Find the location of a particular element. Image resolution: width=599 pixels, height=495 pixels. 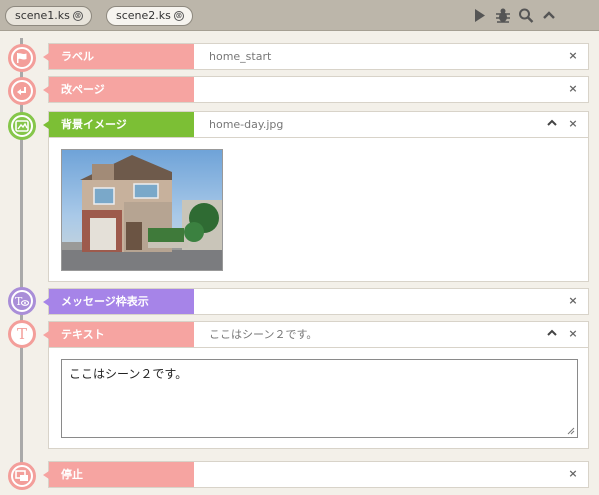

text-body: ここはシーン２です。 is located at coordinates (128, 374).